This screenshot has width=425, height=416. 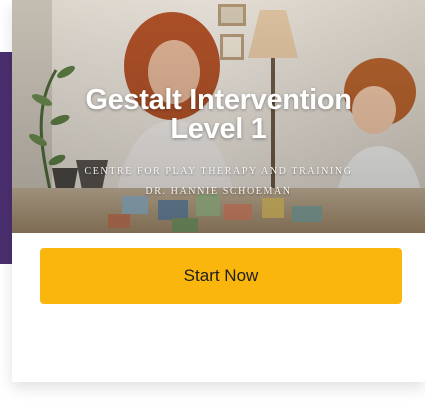 I want to click on start-now-button: Start Now, so click(x=221, y=276).